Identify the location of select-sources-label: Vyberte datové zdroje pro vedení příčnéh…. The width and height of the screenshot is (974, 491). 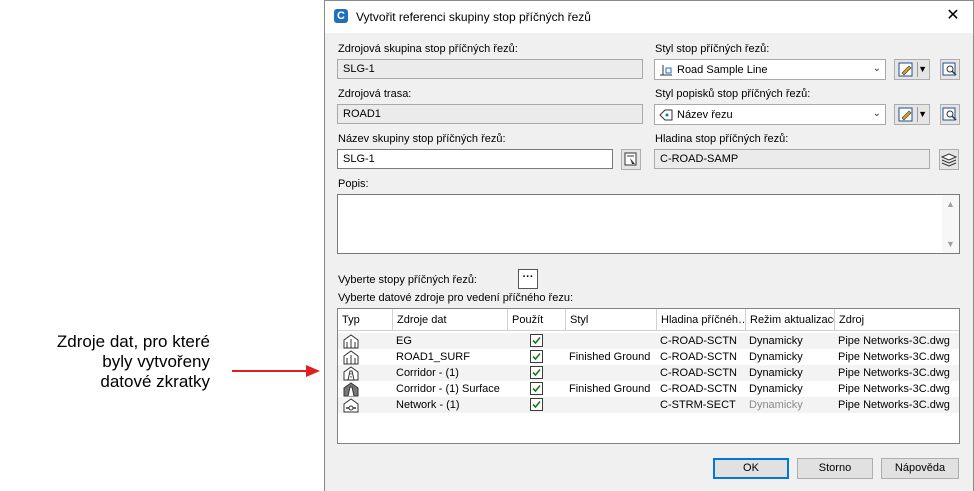
(456, 298).